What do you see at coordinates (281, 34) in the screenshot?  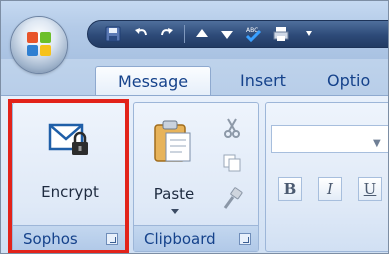 I see `print-icon` at bounding box center [281, 34].